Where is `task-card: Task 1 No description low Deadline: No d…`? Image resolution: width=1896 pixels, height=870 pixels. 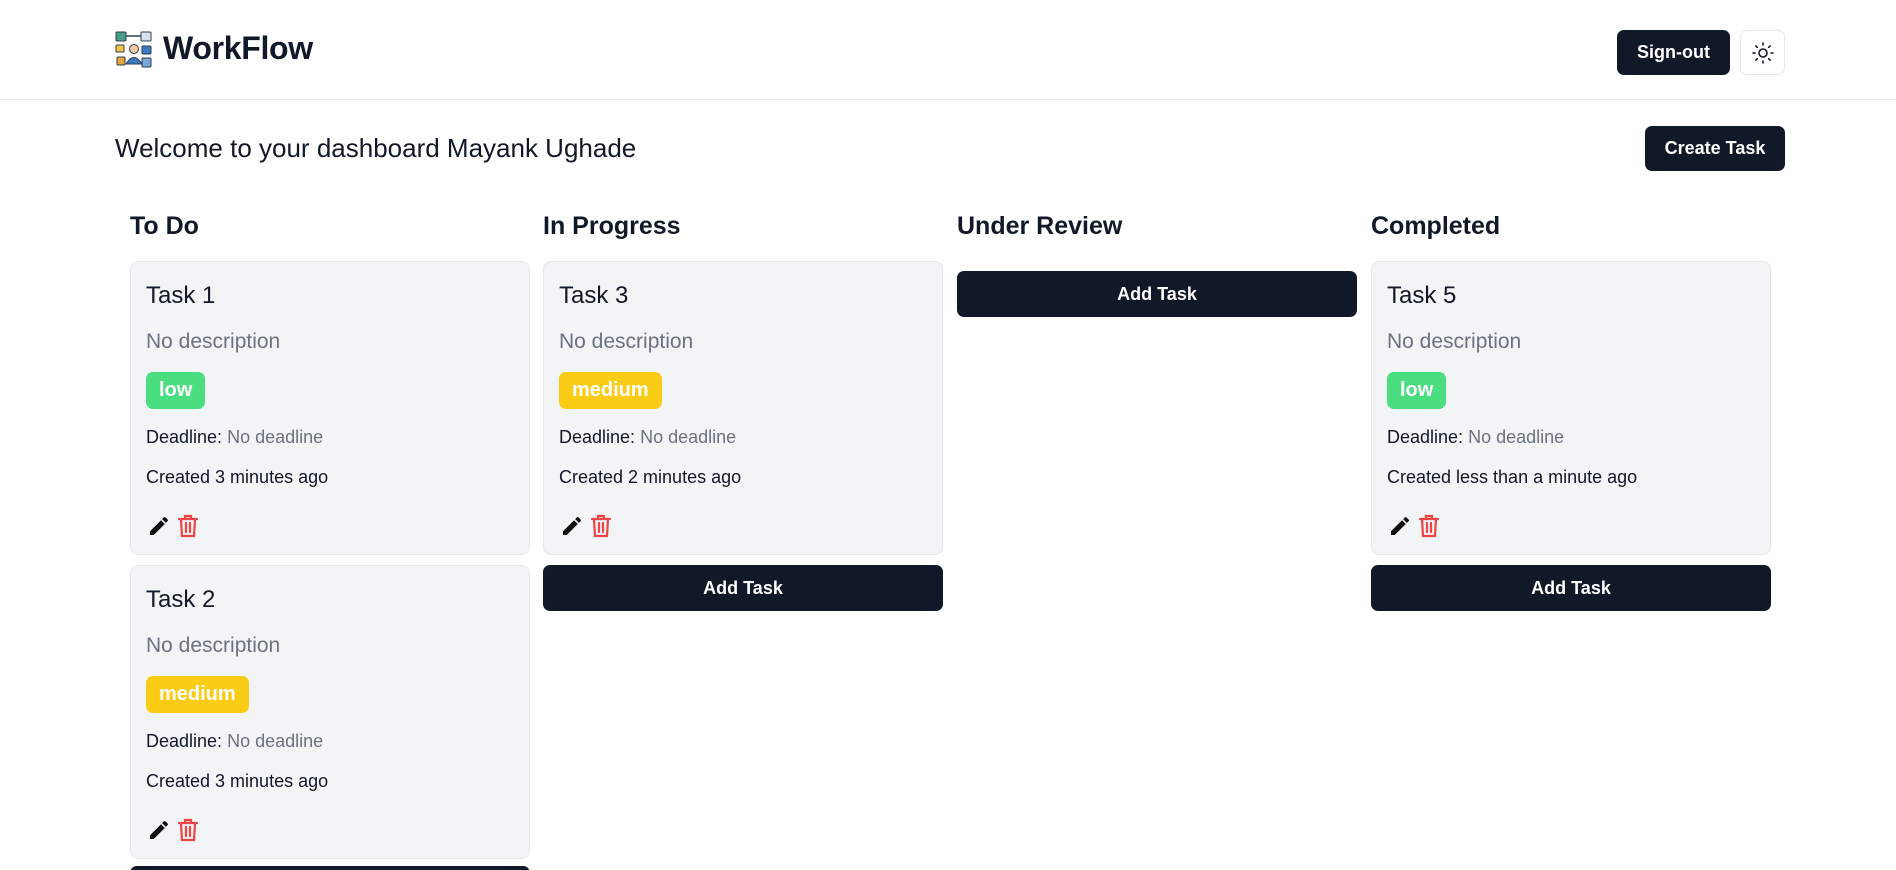 task-card: Task 1 No description low Deadline: No d… is located at coordinates (330, 408).